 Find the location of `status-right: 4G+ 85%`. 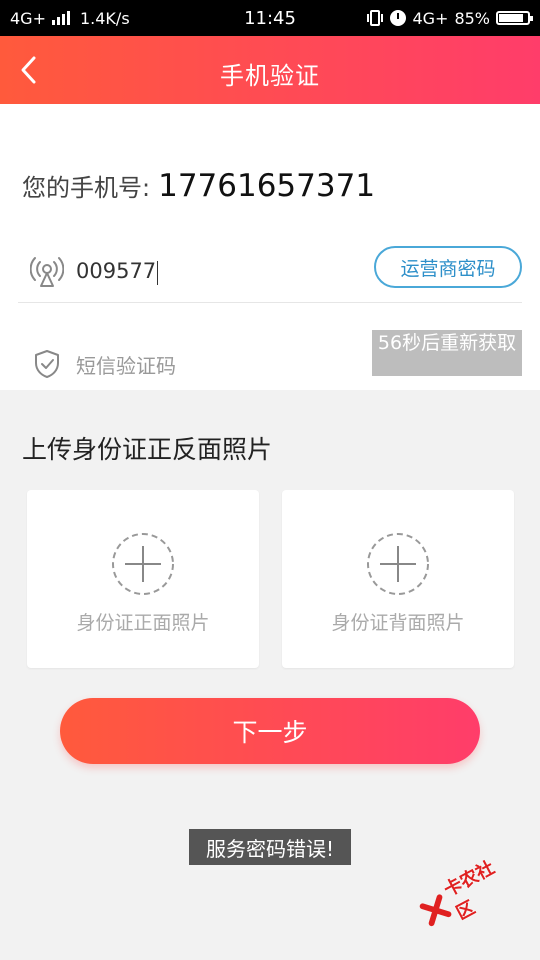

status-right: 4G+ 85% is located at coordinates (449, 18).